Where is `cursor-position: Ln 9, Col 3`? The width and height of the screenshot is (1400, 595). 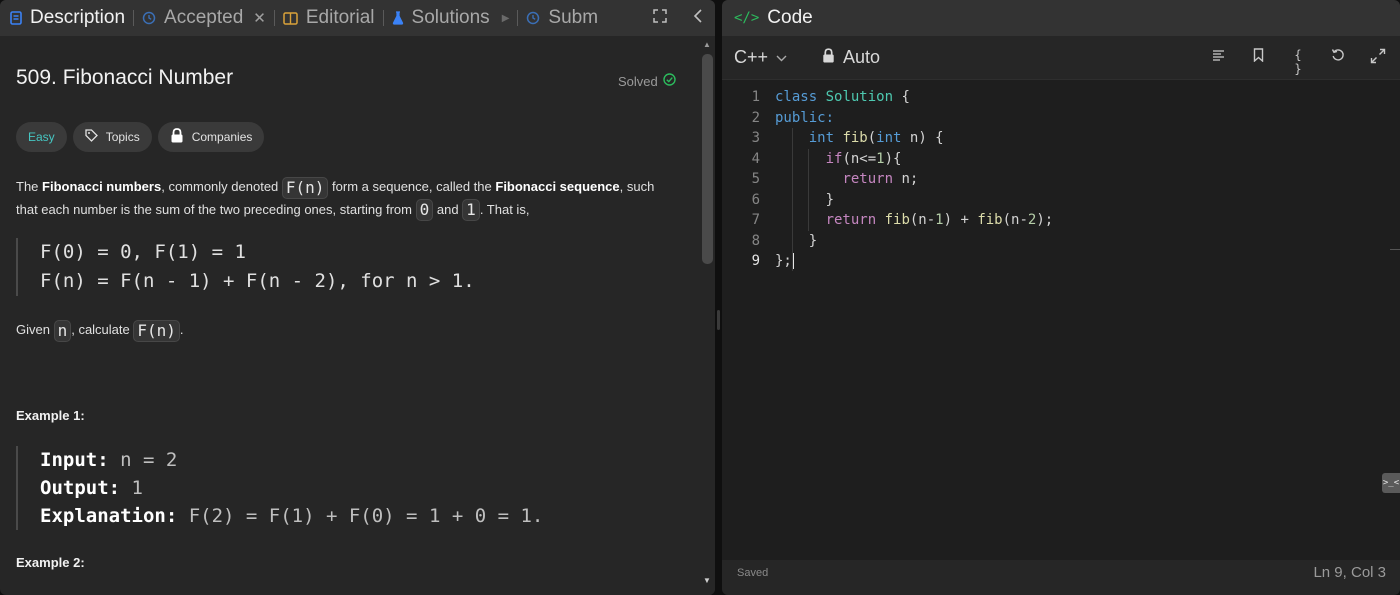 cursor-position: Ln 9, Col 3 is located at coordinates (1349, 572).